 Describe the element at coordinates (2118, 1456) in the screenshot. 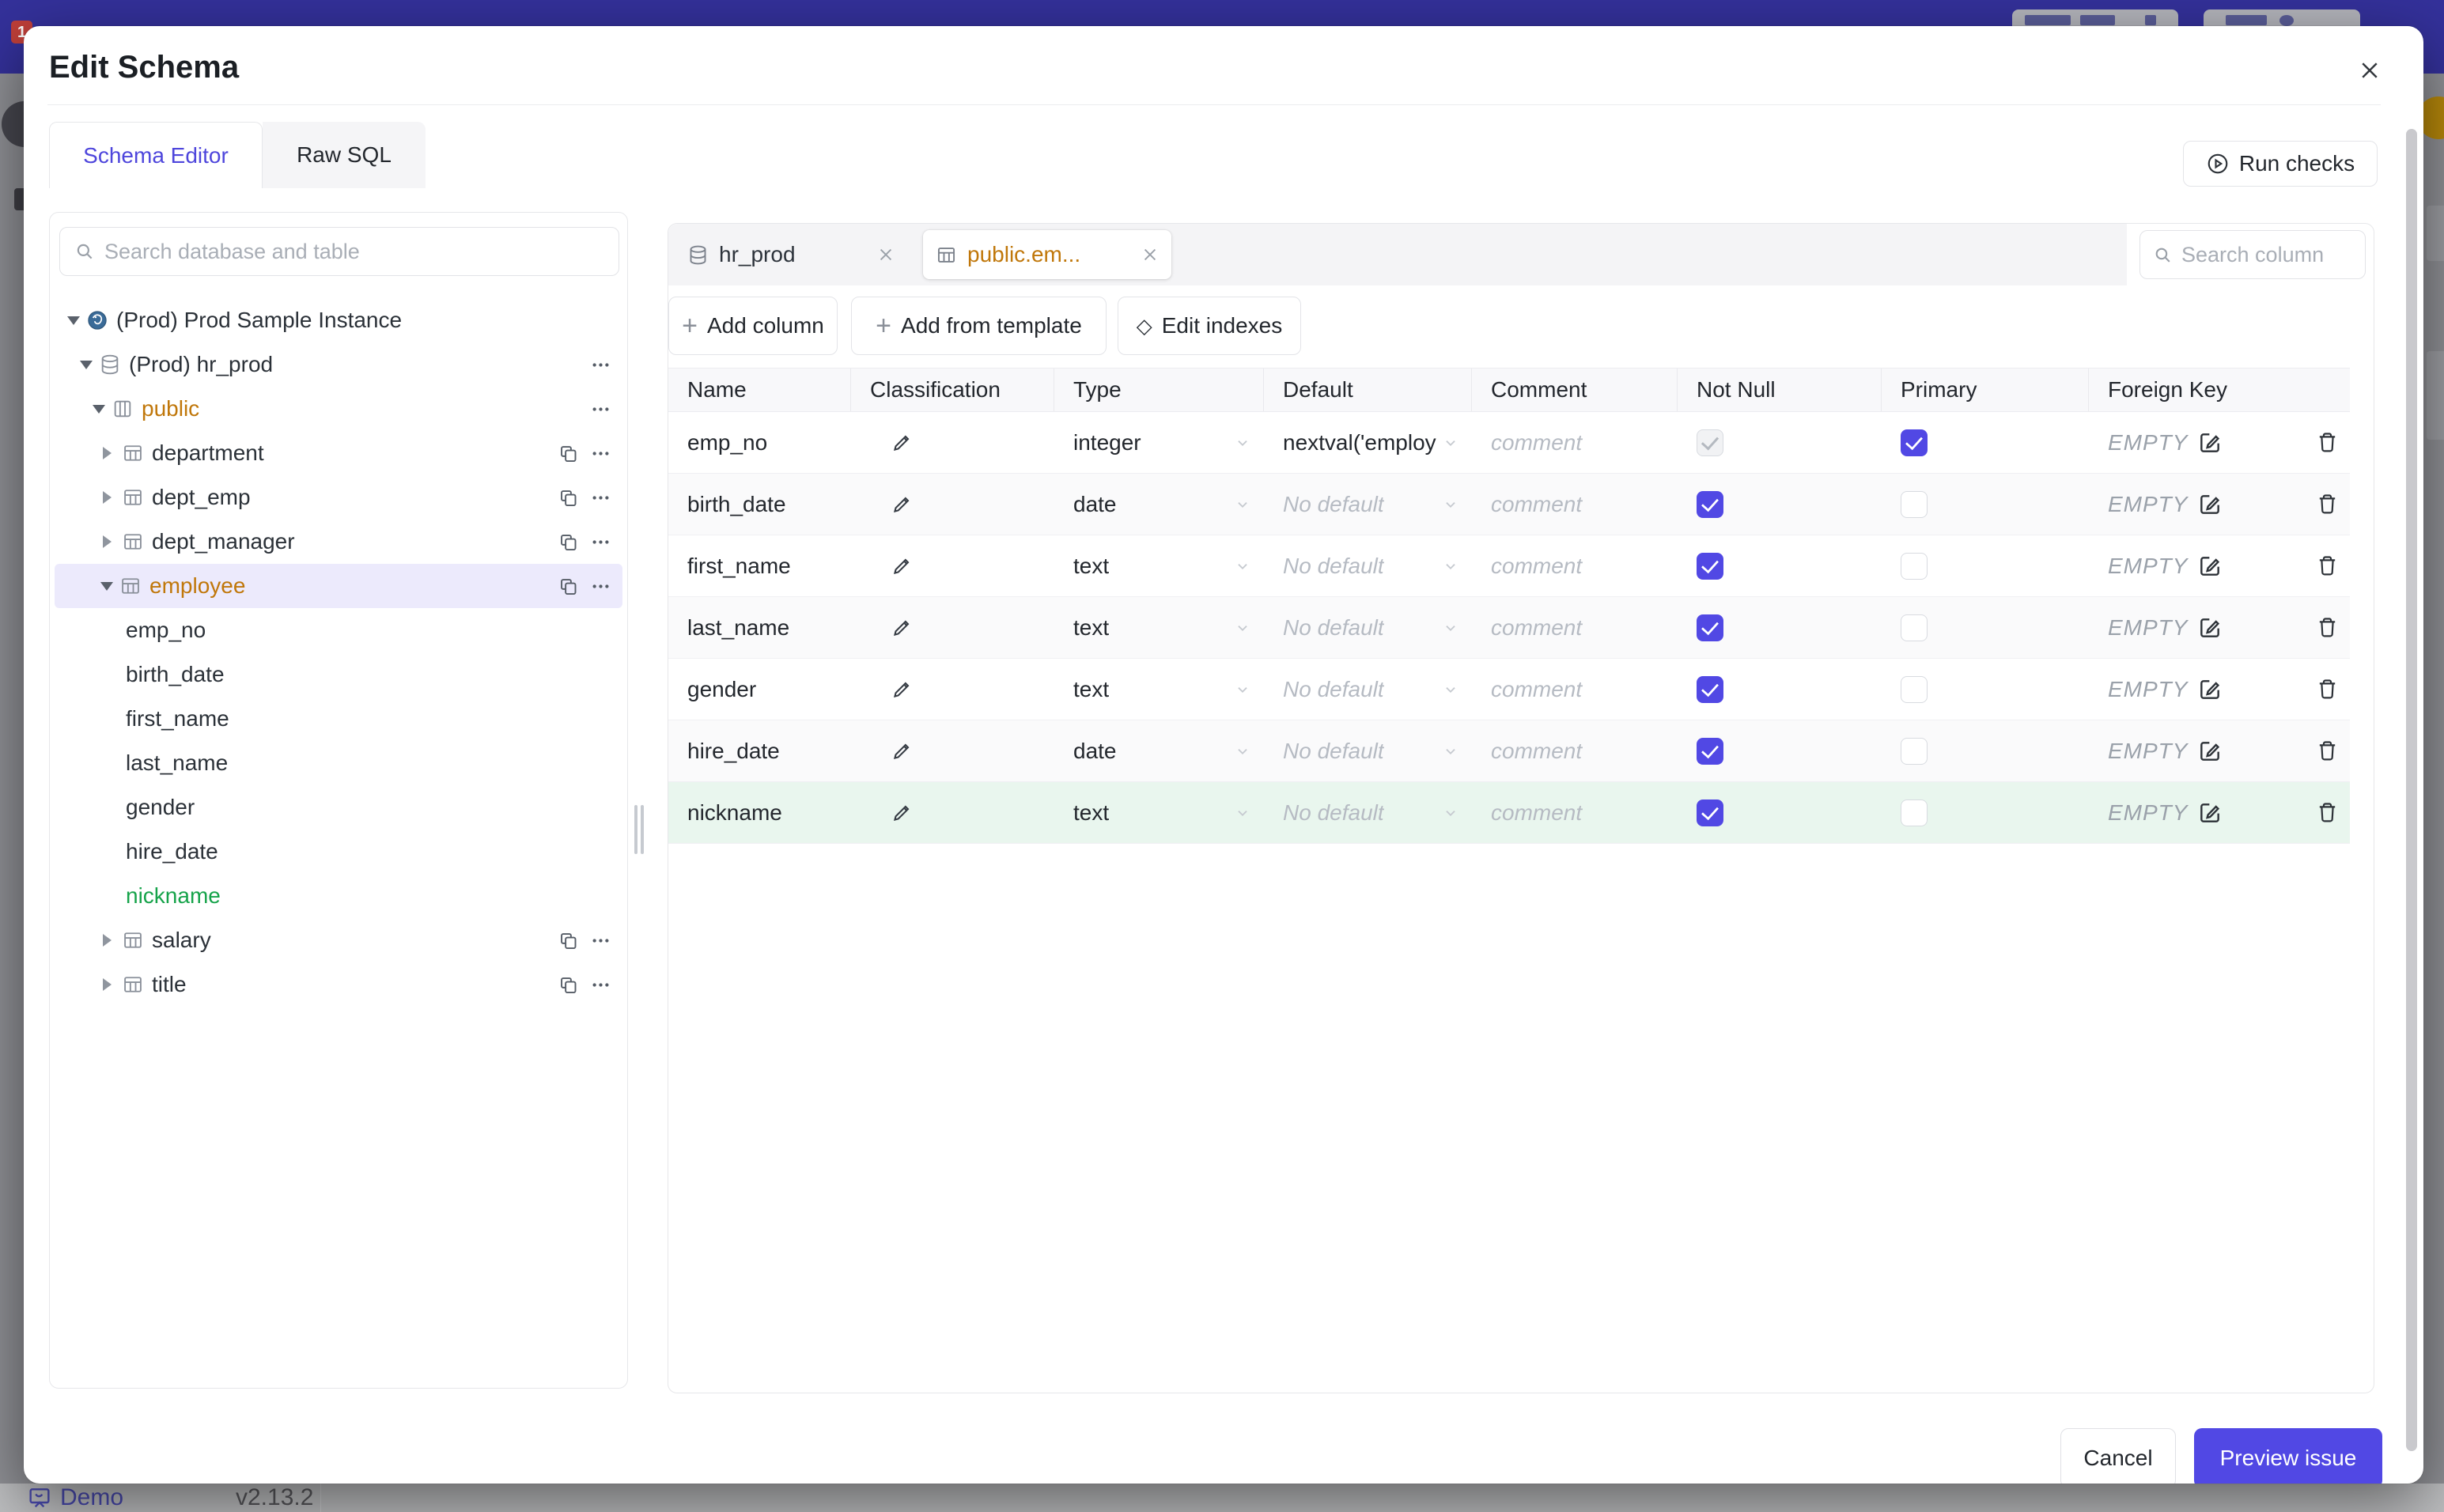

I see `cancel-button: Cancel` at that location.